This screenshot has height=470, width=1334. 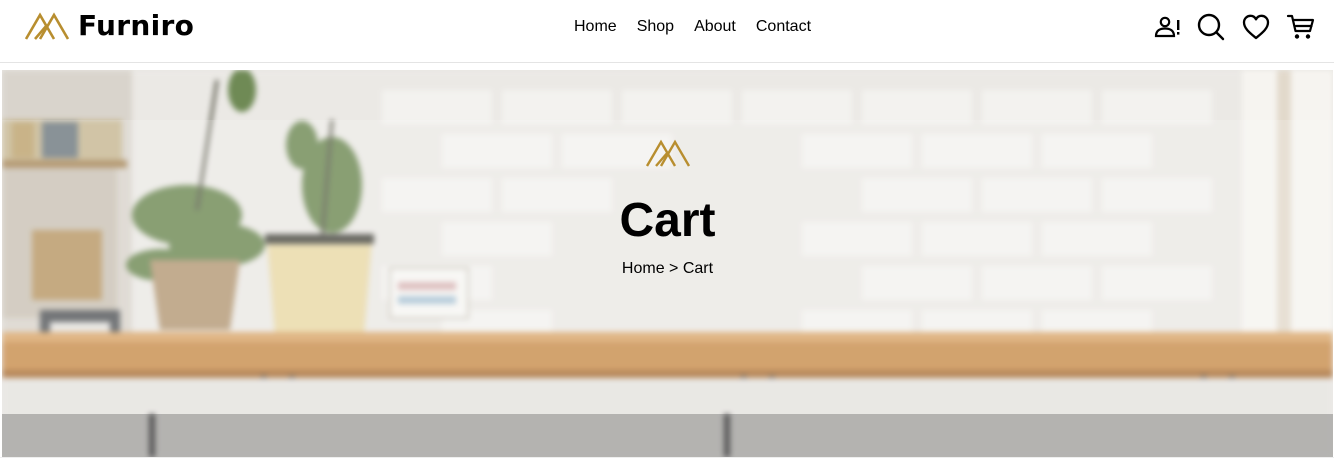 I want to click on page-title: Cart, so click(x=667, y=220).